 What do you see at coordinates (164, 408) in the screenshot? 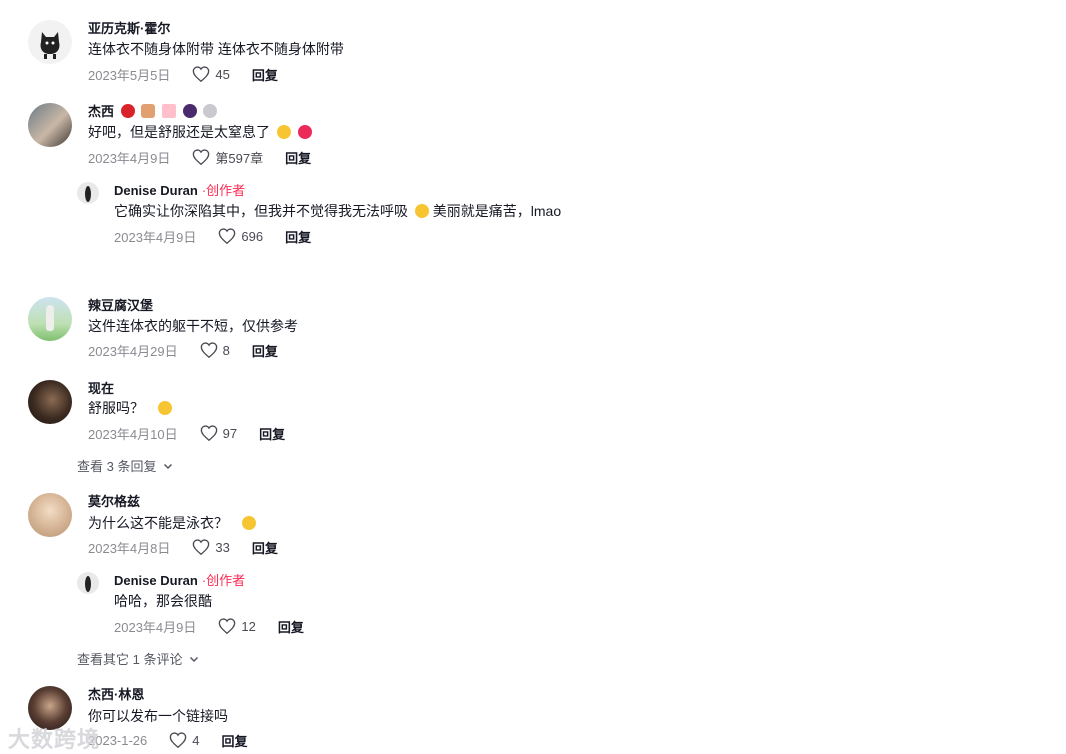
I see `heart-eyes-emoji-icon` at bounding box center [164, 408].